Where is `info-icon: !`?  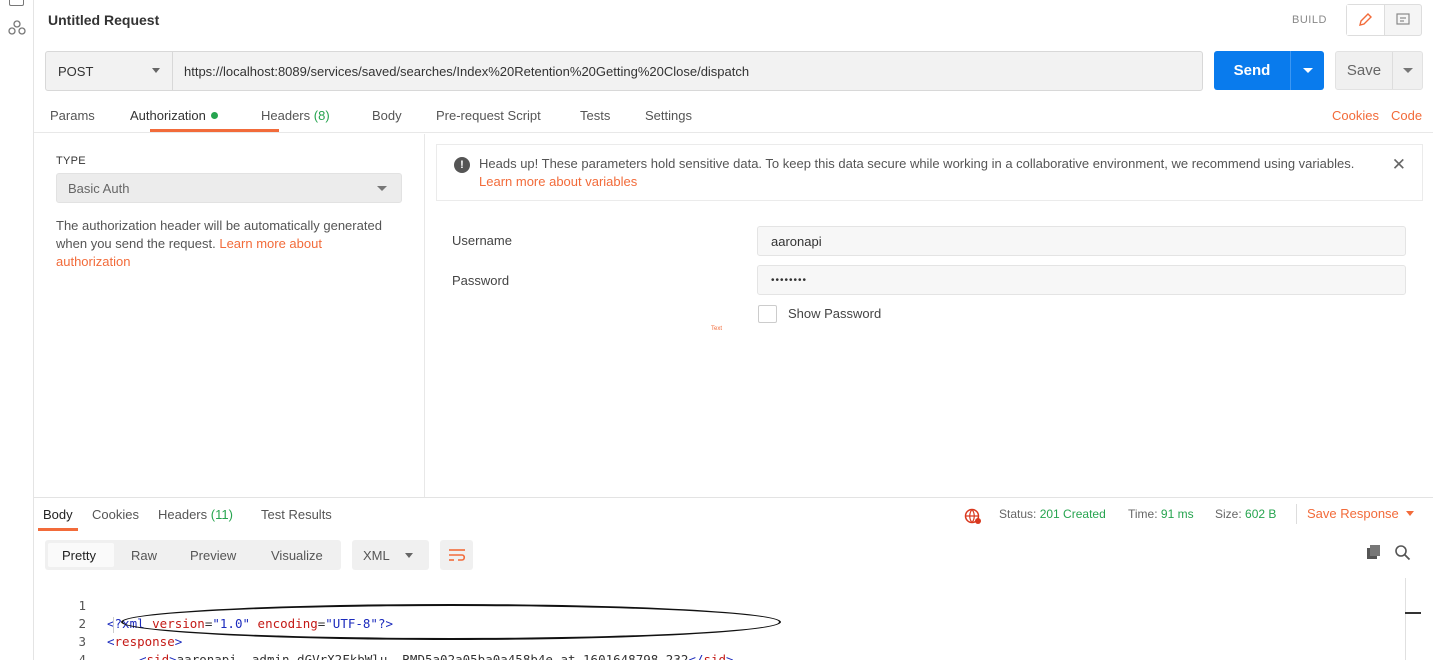
info-icon: ! is located at coordinates (462, 165).